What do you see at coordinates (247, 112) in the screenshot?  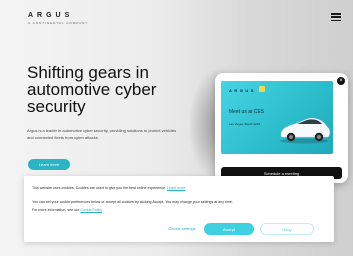 I see `promo-title: Meet us at CES` at bounding box center [247, 112].